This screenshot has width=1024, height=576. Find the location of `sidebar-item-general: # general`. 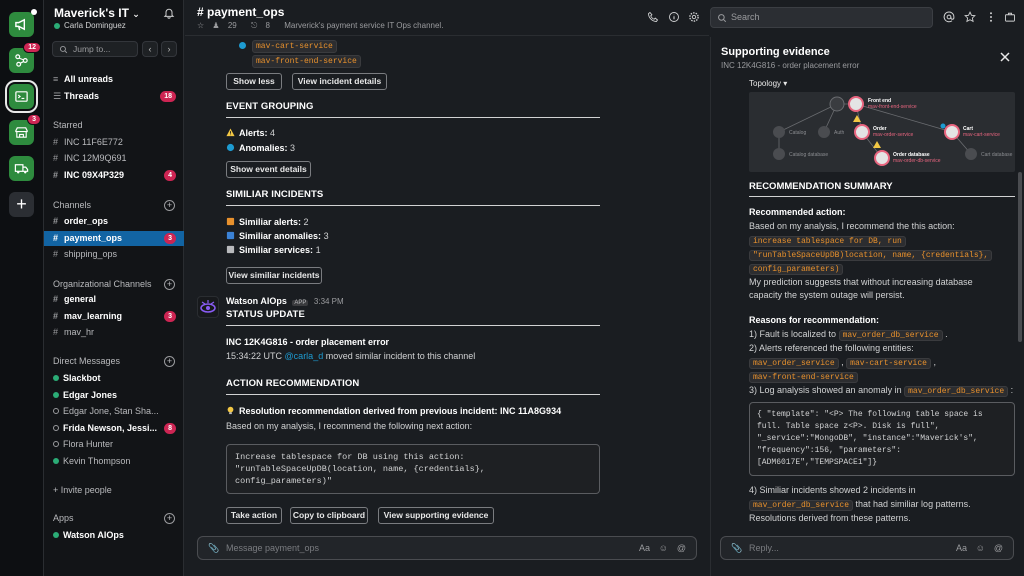

sidebar-item-general: # general is located at coordinates (114, 299).